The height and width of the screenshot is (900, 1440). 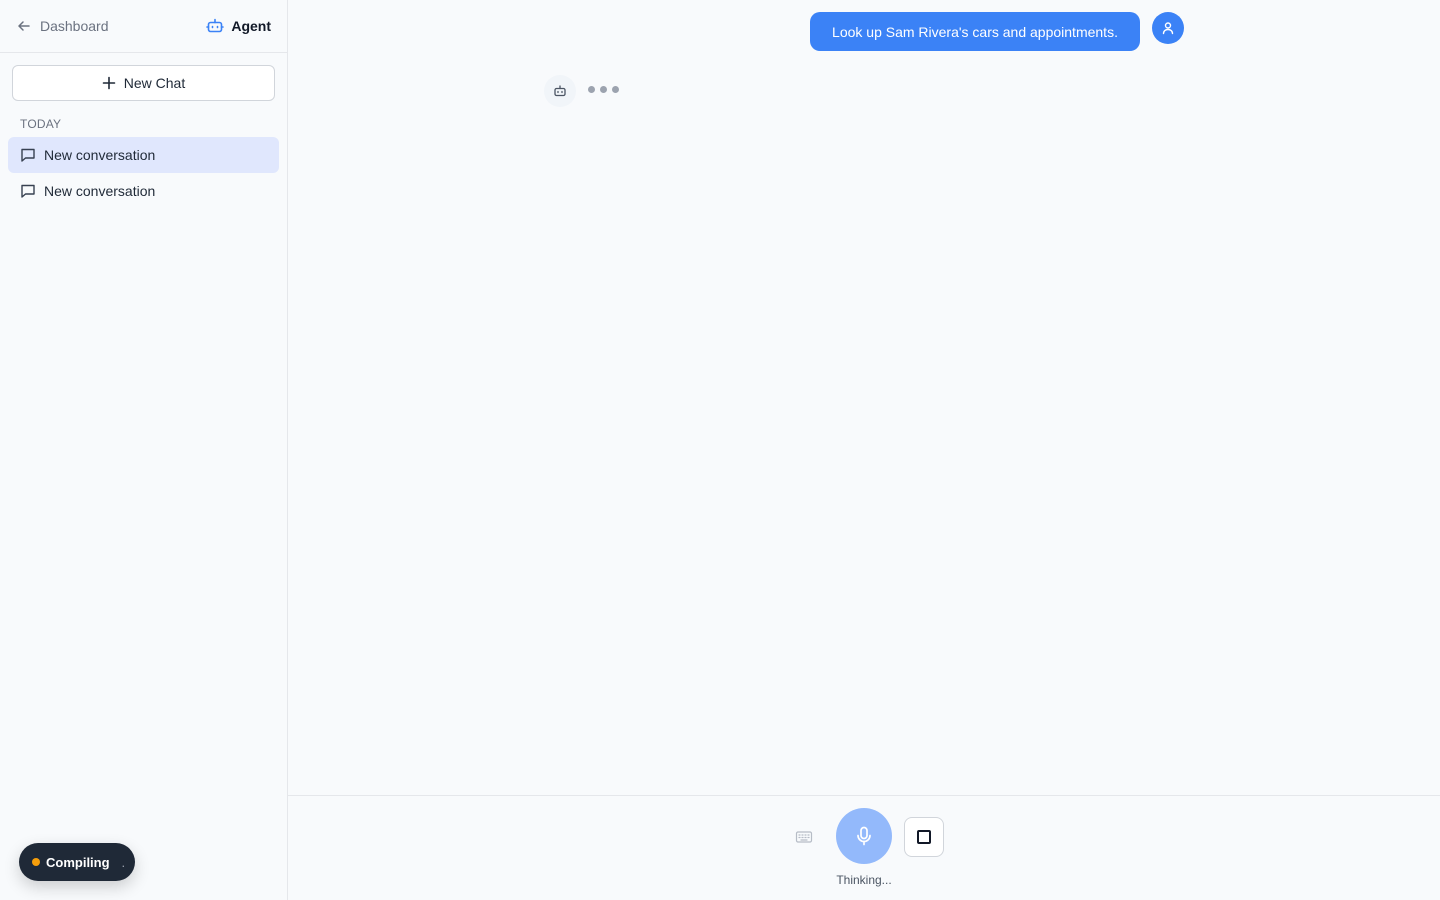 I want to click on back-to-dashboard-link: Dashboard, so click(x=62, y=26).